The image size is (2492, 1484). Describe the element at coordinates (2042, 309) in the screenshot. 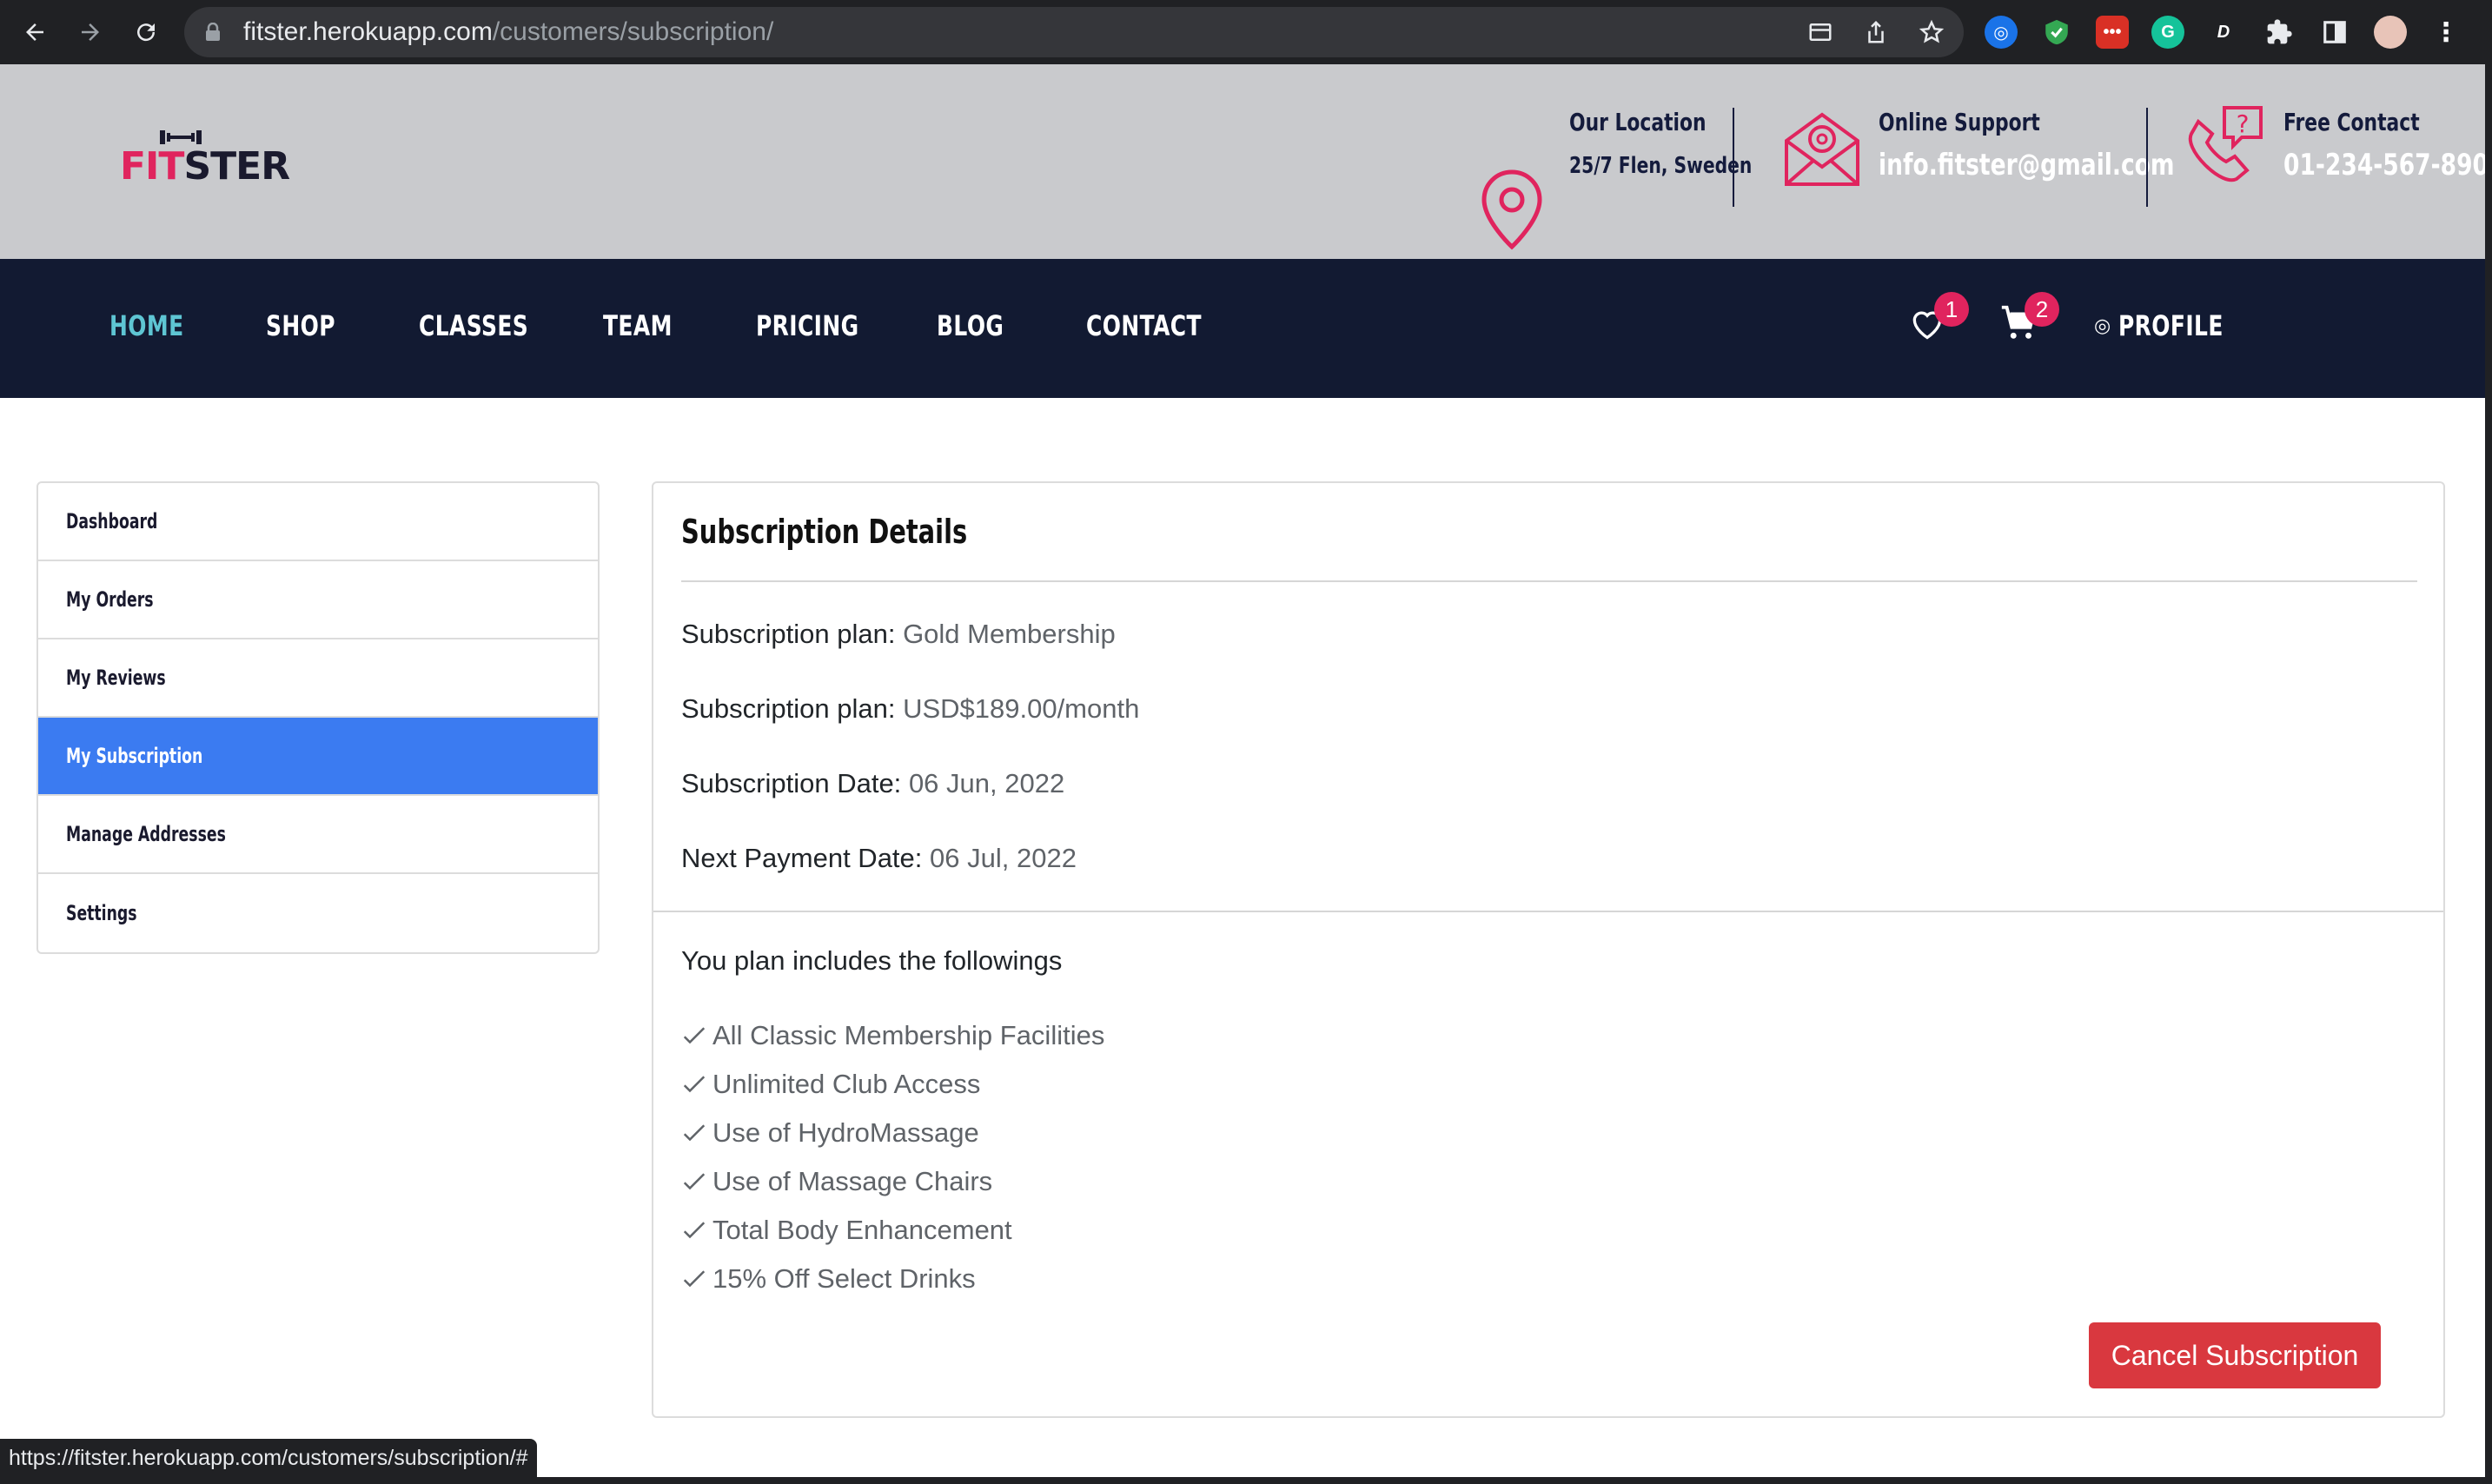

I see `cart-badge: 2` at that location.